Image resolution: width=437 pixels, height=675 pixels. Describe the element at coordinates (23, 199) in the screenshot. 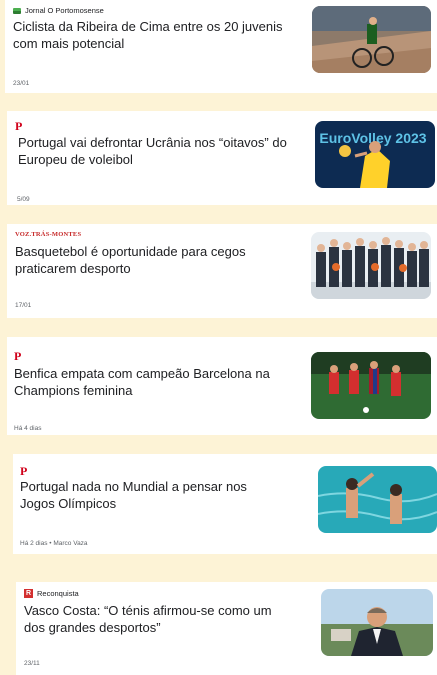

I see `article-date: 5/09` at that location.